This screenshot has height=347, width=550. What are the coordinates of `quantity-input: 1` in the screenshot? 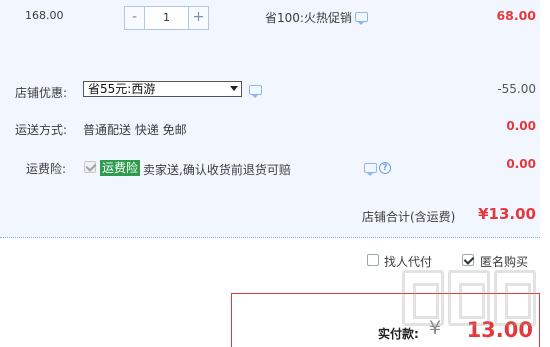 It's located at (166, 18).